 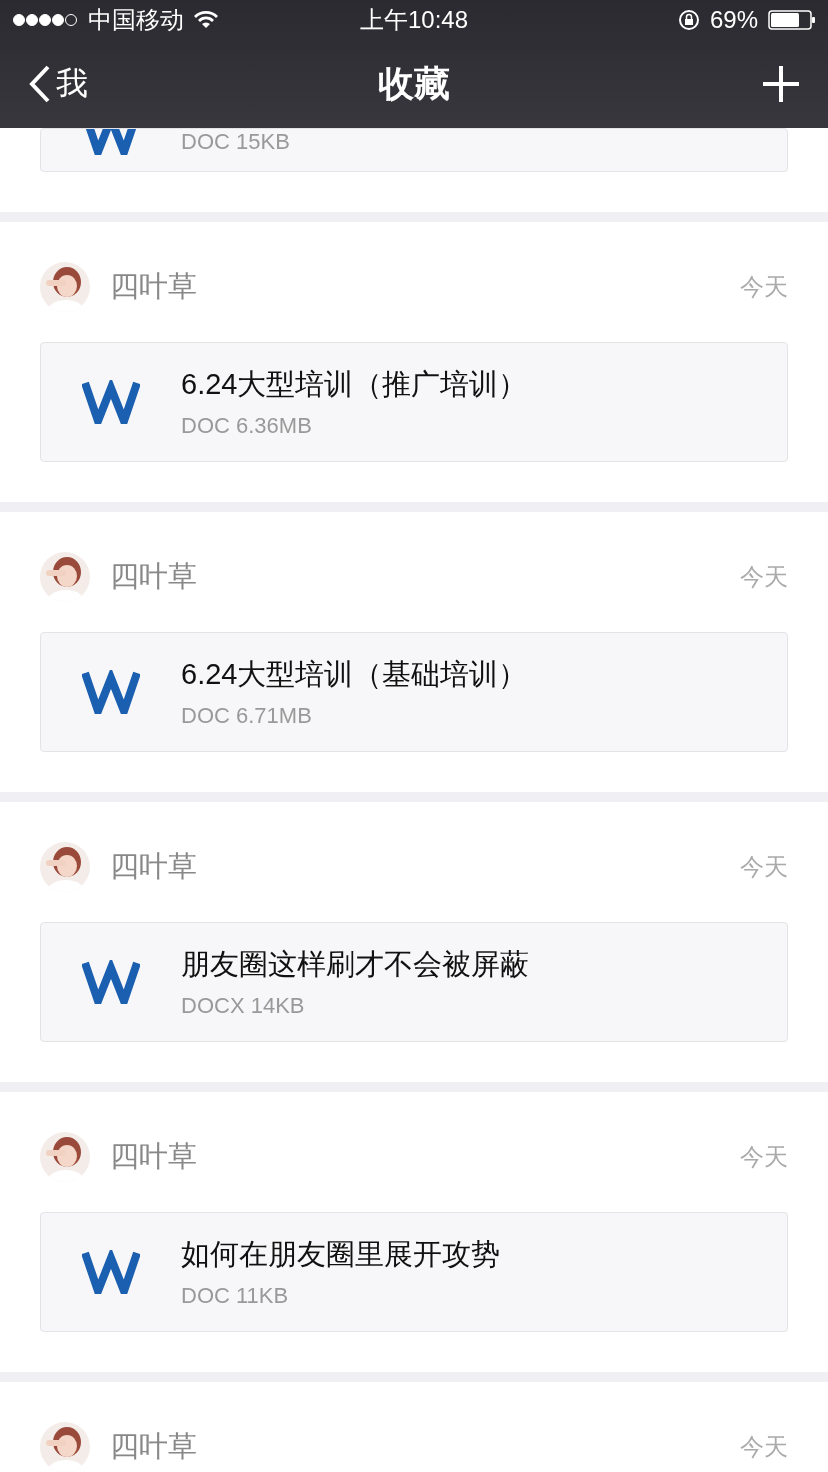 I want to click on file-title: 朋友圈这样刷才不会被屏蔽, so click(x=355, y=964).